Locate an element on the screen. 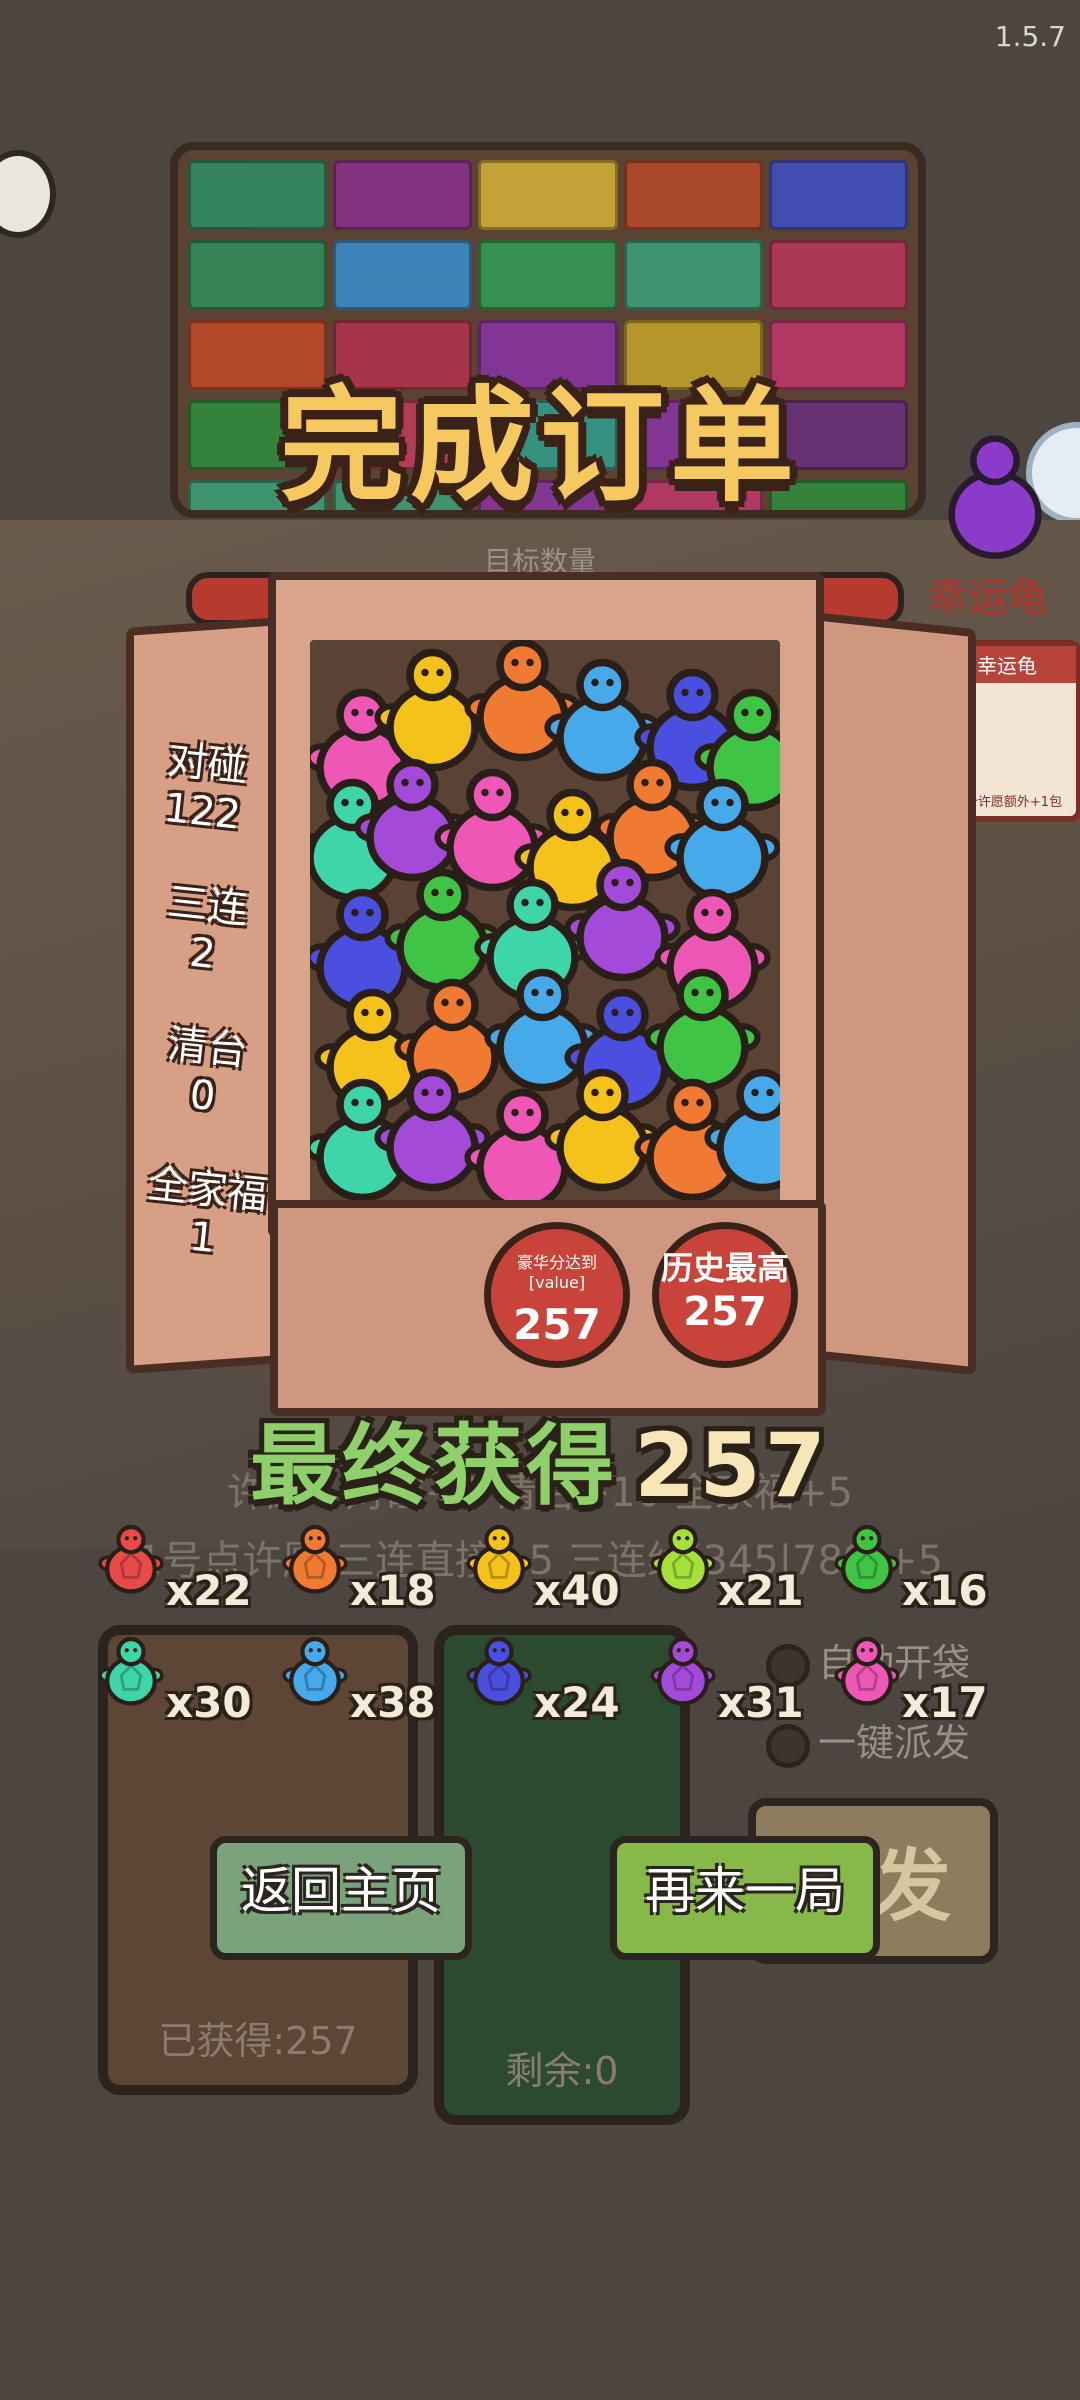  turtle-count: x17 is located at coordinates (945, 1702).